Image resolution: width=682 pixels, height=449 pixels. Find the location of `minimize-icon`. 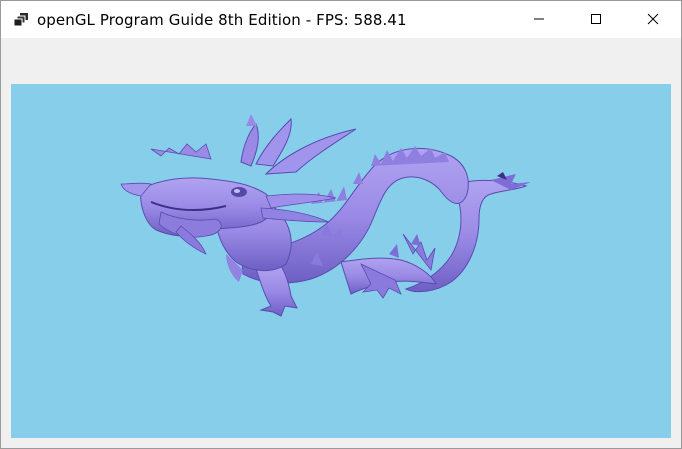

minimize-icon is located at coordinates (539, 19).